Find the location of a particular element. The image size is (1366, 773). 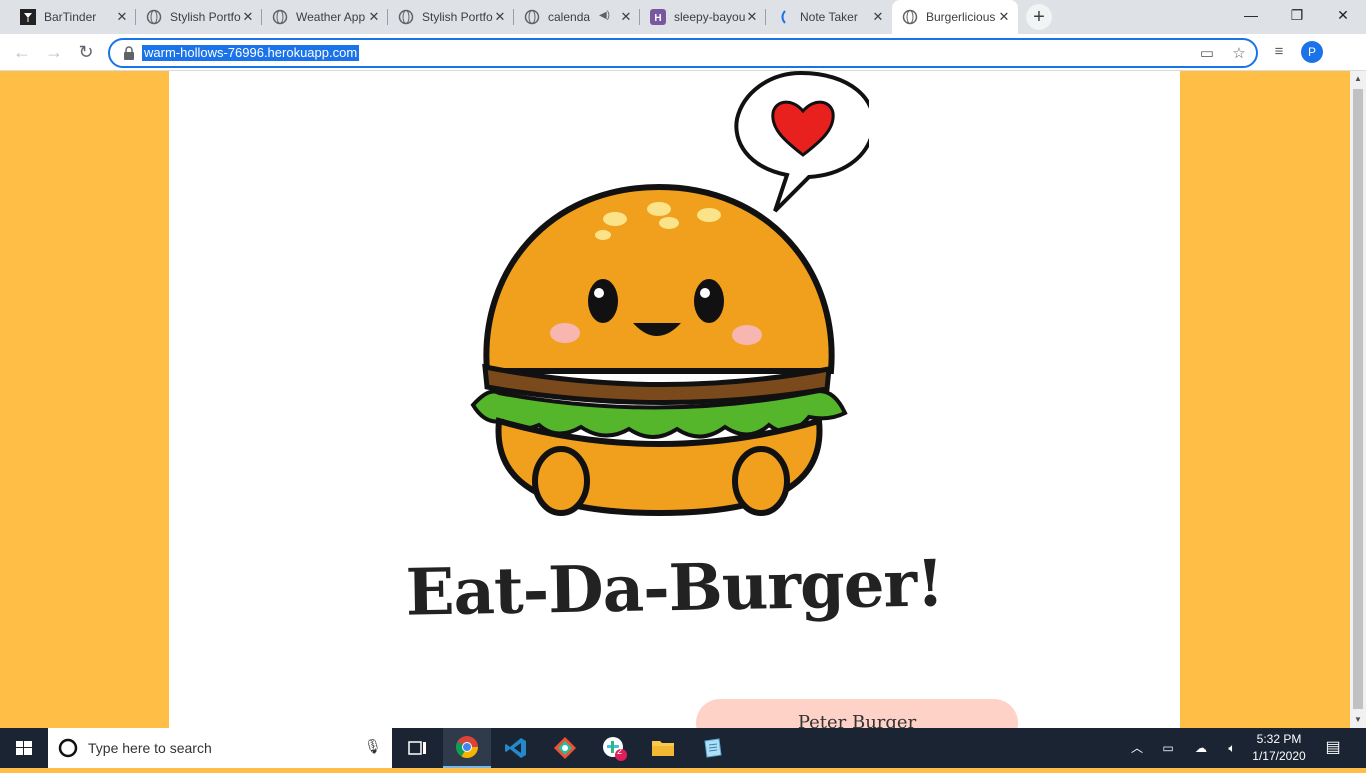

page-scrollbar: ▲ ▼ is located at coordinates (1358, 399).